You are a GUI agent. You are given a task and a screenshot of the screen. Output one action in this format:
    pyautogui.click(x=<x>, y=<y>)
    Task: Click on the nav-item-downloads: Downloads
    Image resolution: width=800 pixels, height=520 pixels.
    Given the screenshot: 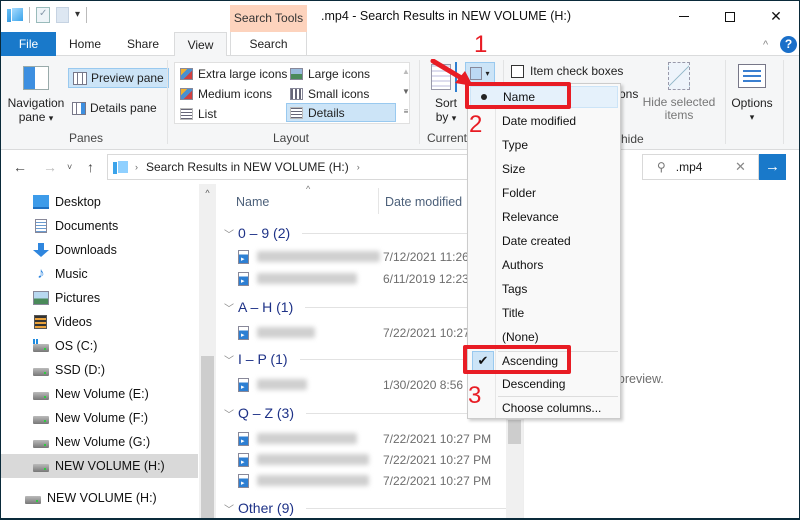 What is the action you would take?
    pyautogui.click(x=99, y=250)
    